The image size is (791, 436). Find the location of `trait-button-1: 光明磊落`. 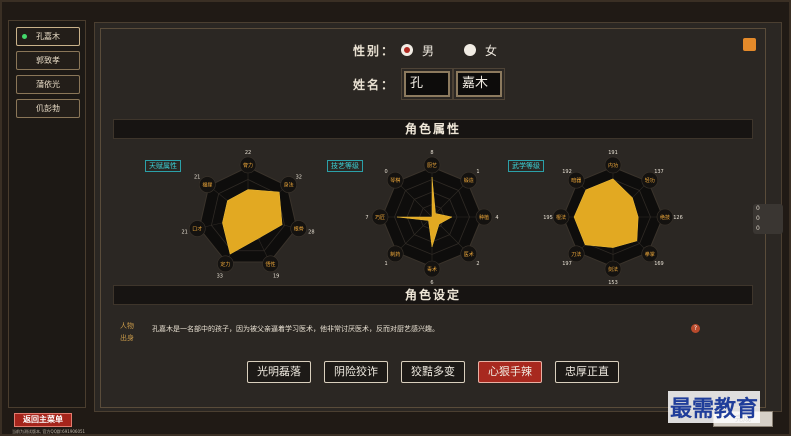

trait-button-1: 光明磊落 is located at coordinates (279, 372).